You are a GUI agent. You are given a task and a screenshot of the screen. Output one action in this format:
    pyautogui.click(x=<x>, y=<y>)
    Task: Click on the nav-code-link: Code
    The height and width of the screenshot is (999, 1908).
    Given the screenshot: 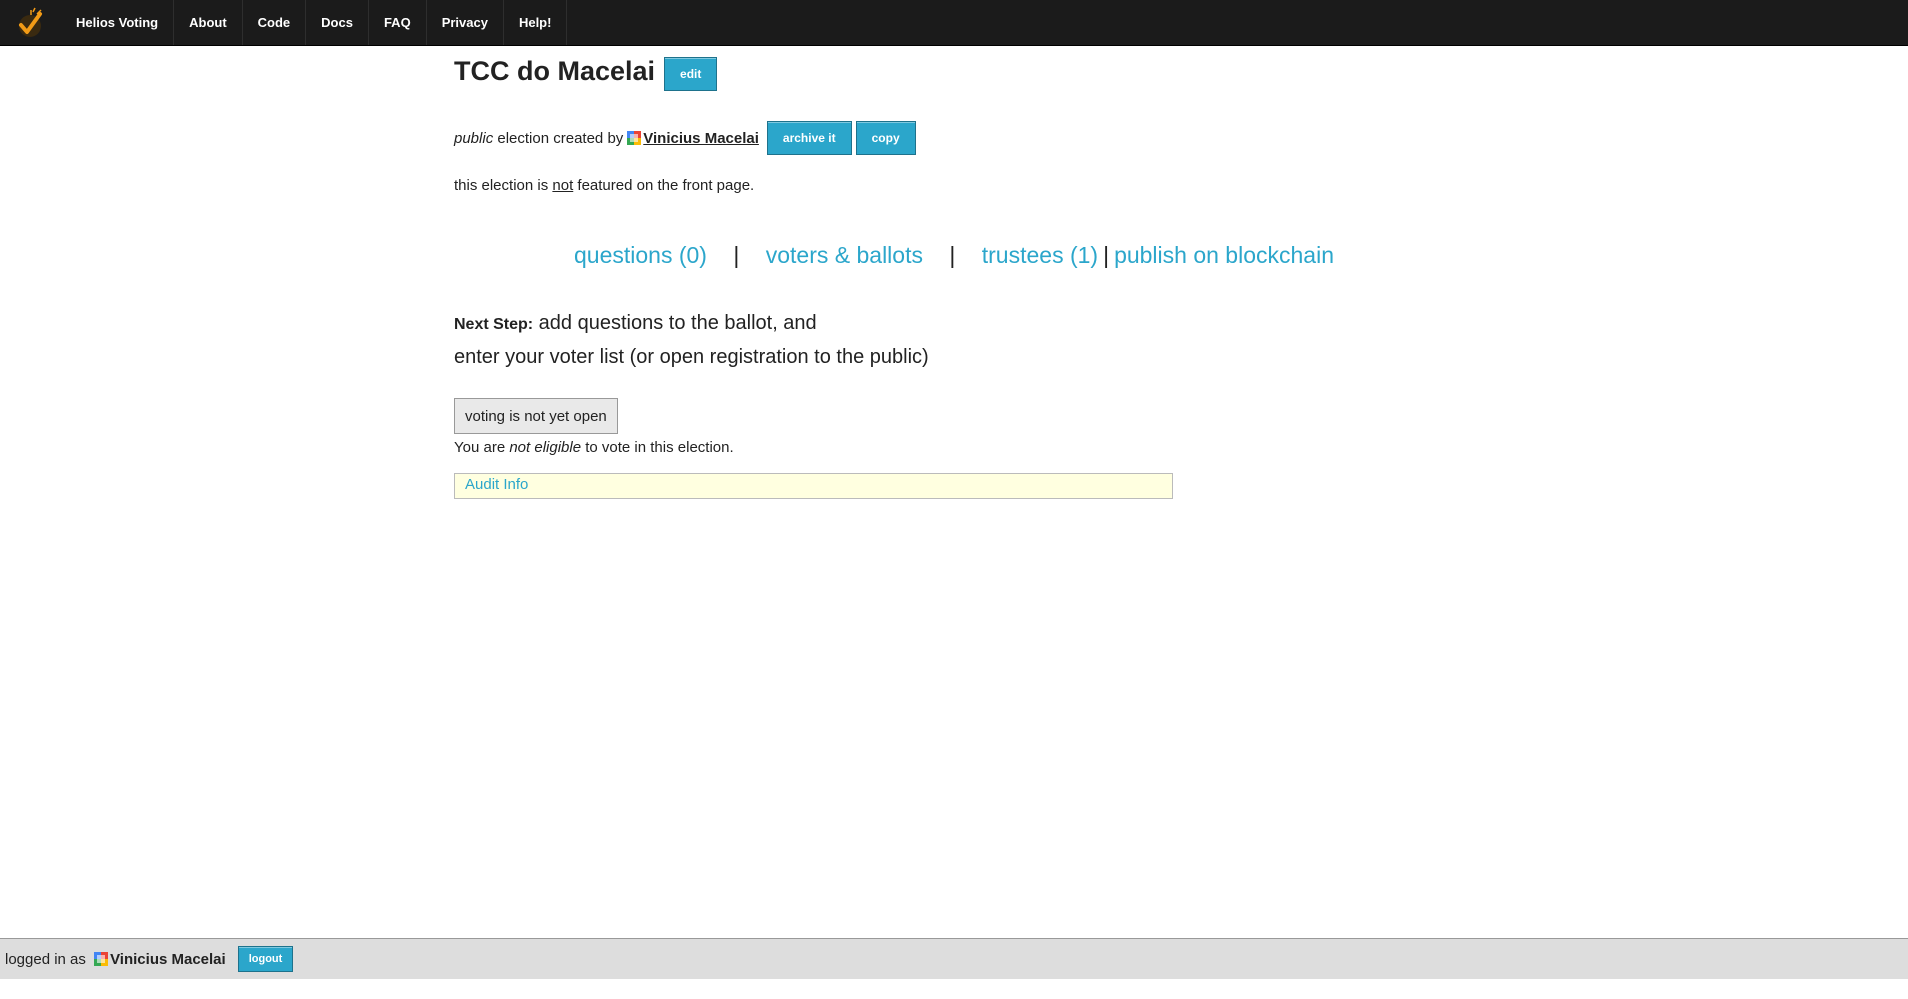 What is the action you would take?
    pyautogui.click(x=275, y=22)
    